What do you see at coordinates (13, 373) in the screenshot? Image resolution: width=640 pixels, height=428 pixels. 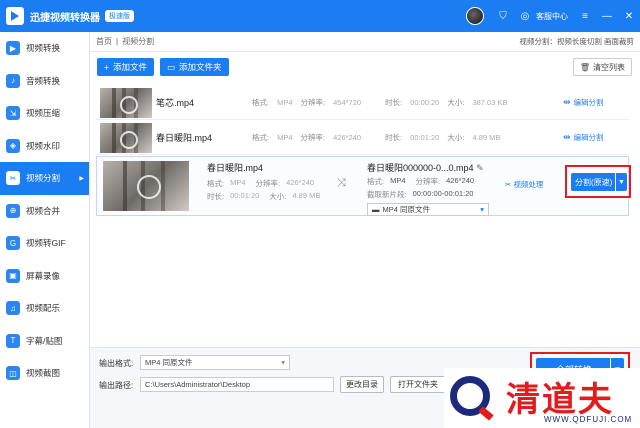 I see `screenshot-icon: ◫` at bounding box center [13, 373].